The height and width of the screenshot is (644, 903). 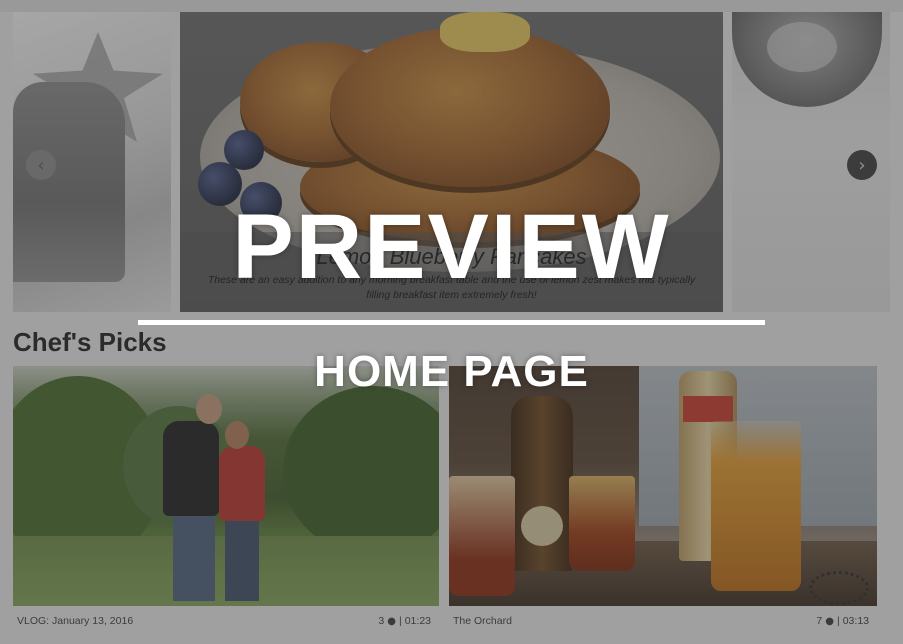 I want to click on butter-image, so click(x=485, y=32).